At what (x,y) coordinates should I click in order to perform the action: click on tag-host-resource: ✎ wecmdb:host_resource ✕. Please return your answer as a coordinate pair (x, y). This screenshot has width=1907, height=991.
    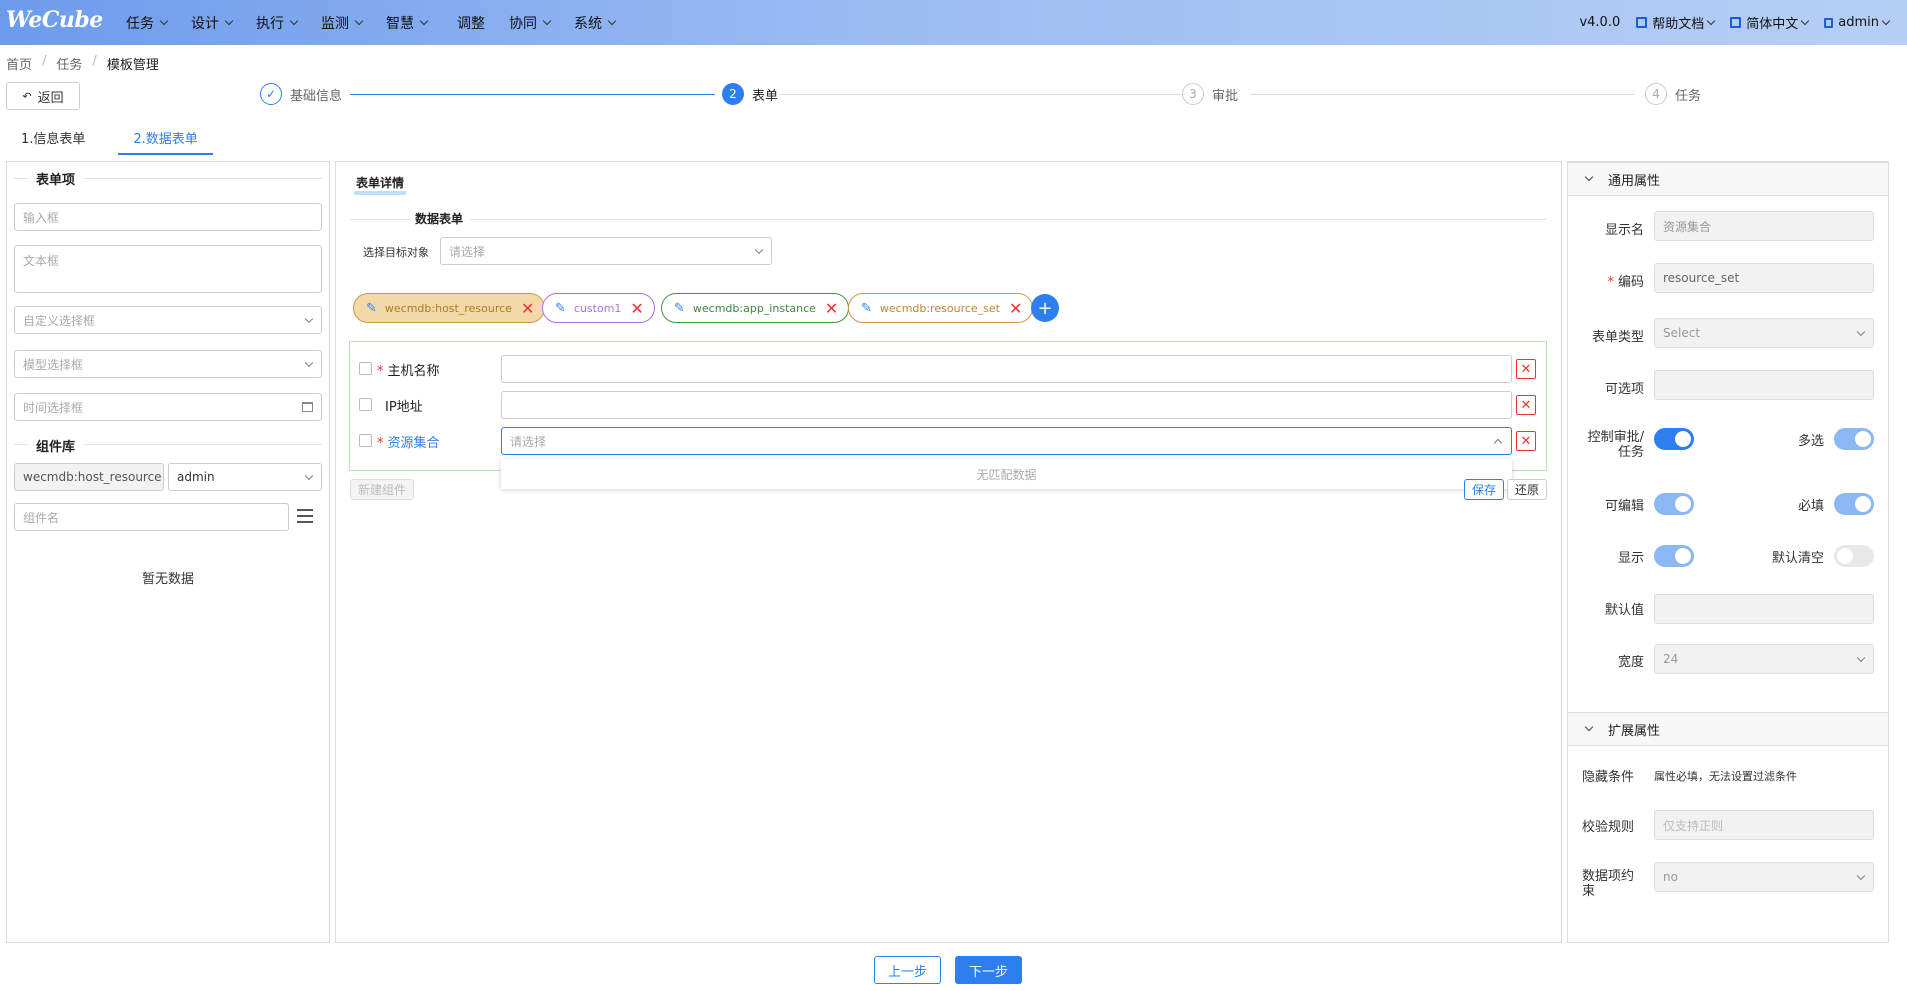
    Looking at the image, I should click on (449, 308).